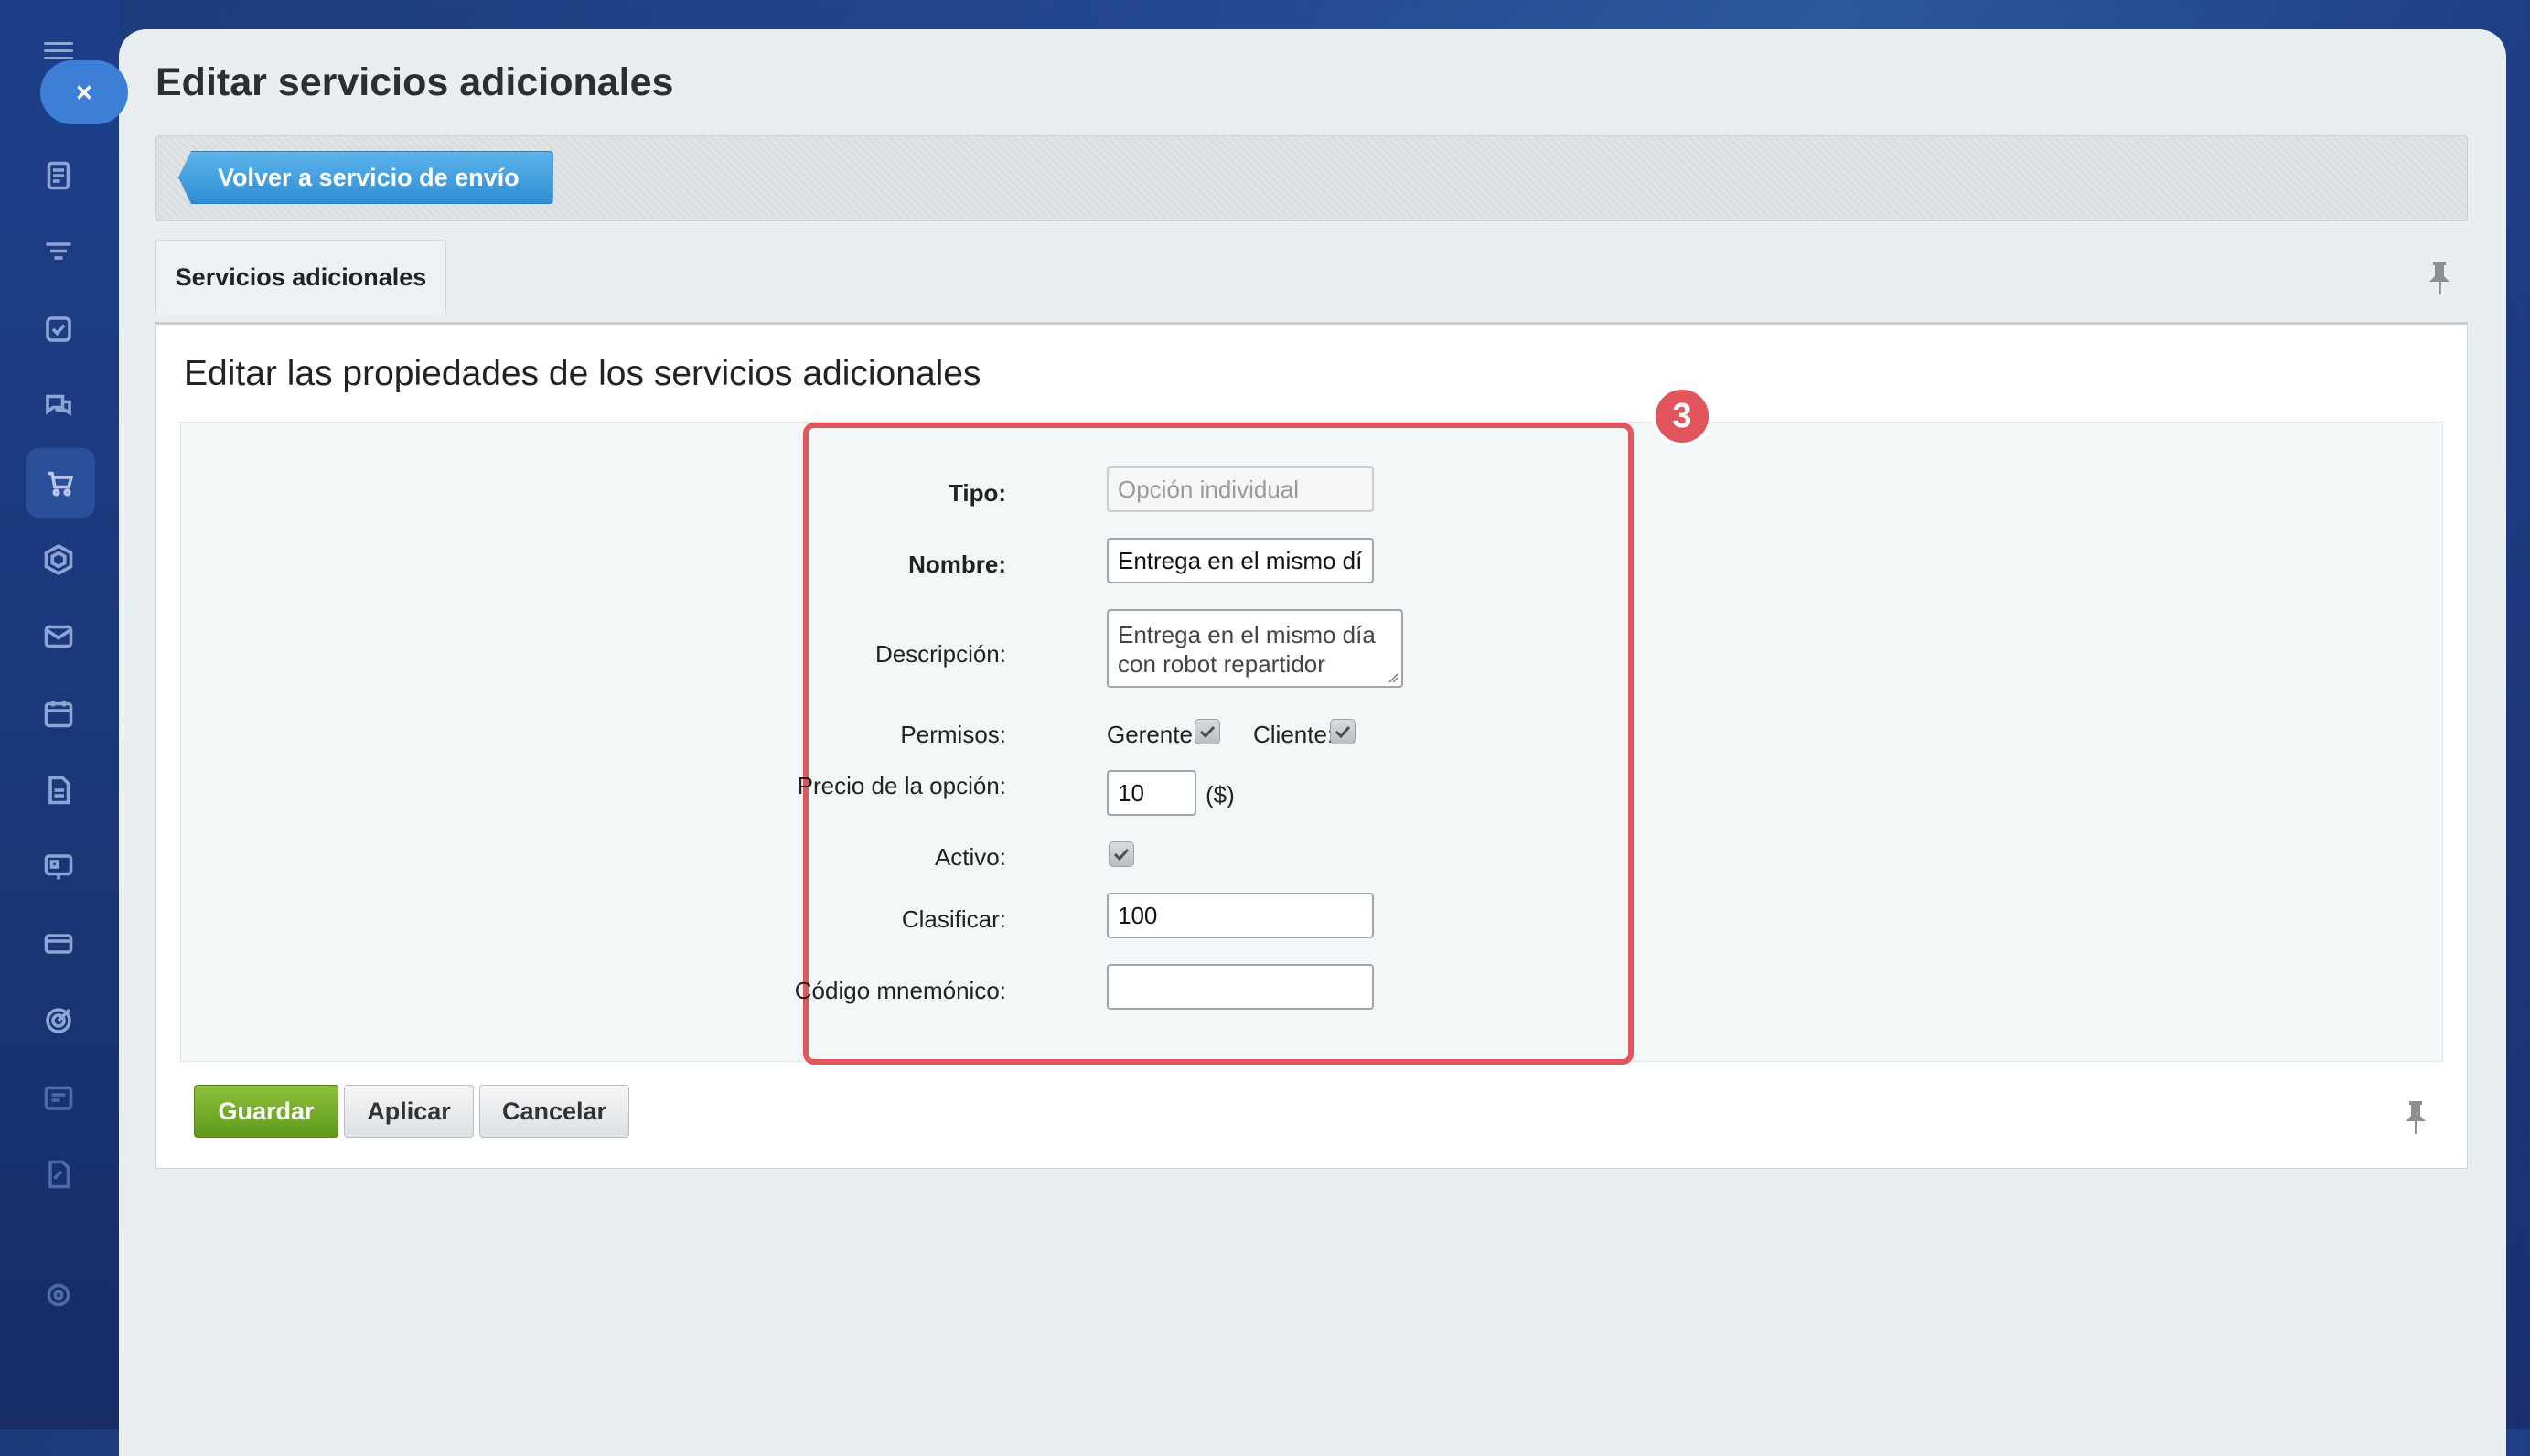 The height and width of the screenshot is (1456, 2530). What do you see at coordinates (58, 636) in the screenshot?
I see `mail-icon` at bounding box center [58, 636].